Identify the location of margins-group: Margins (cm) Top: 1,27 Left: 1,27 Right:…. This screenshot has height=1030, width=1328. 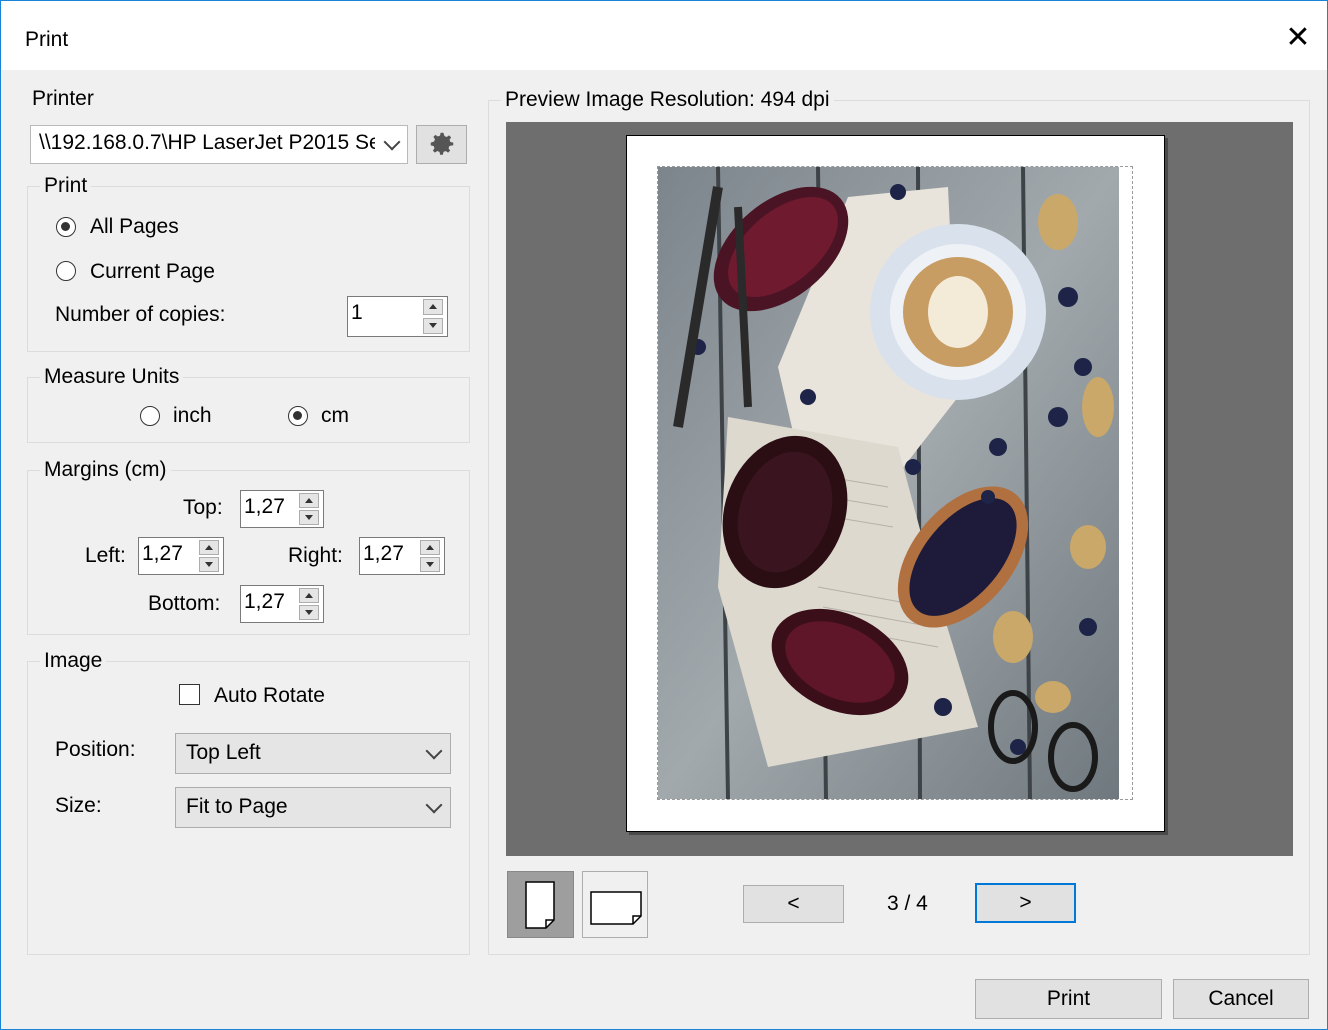
(248, 546).